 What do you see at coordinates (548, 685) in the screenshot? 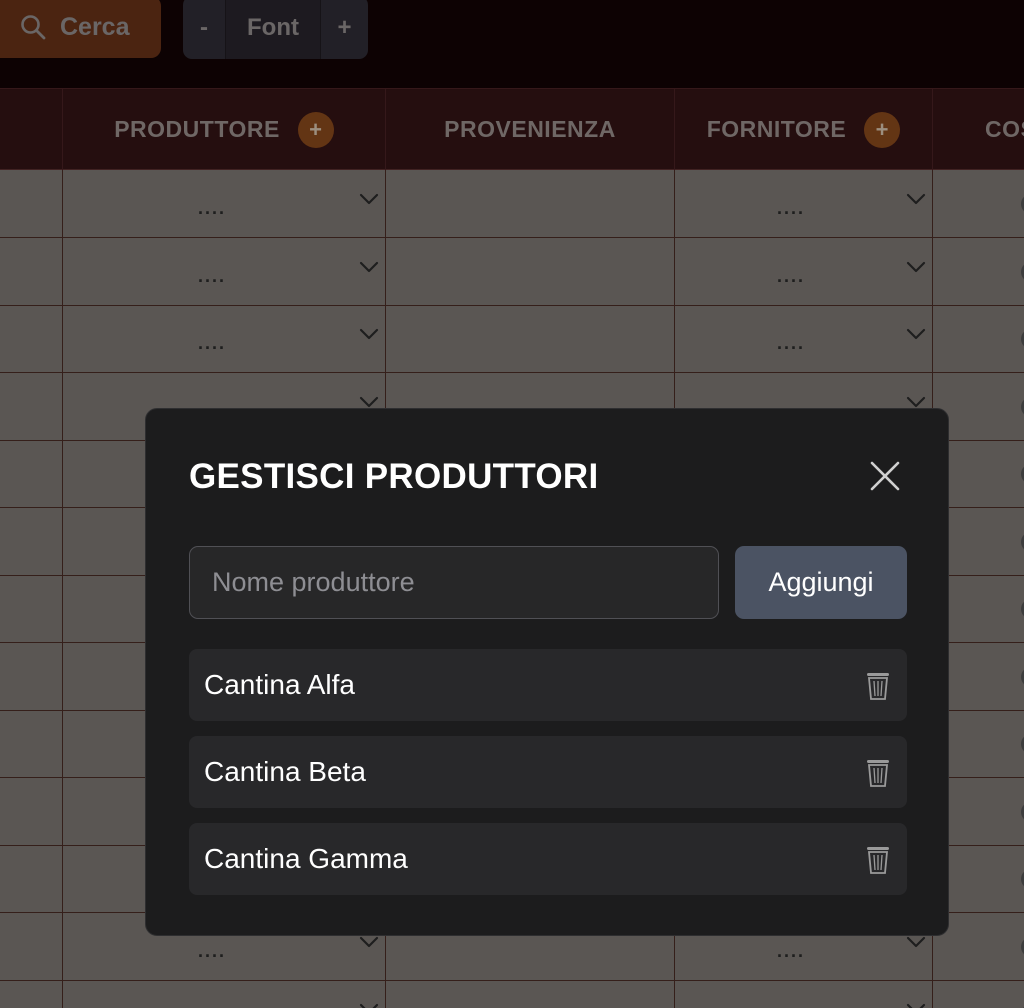
I see `list-item: Cantina Alfa` at bounding box center [548, 685].